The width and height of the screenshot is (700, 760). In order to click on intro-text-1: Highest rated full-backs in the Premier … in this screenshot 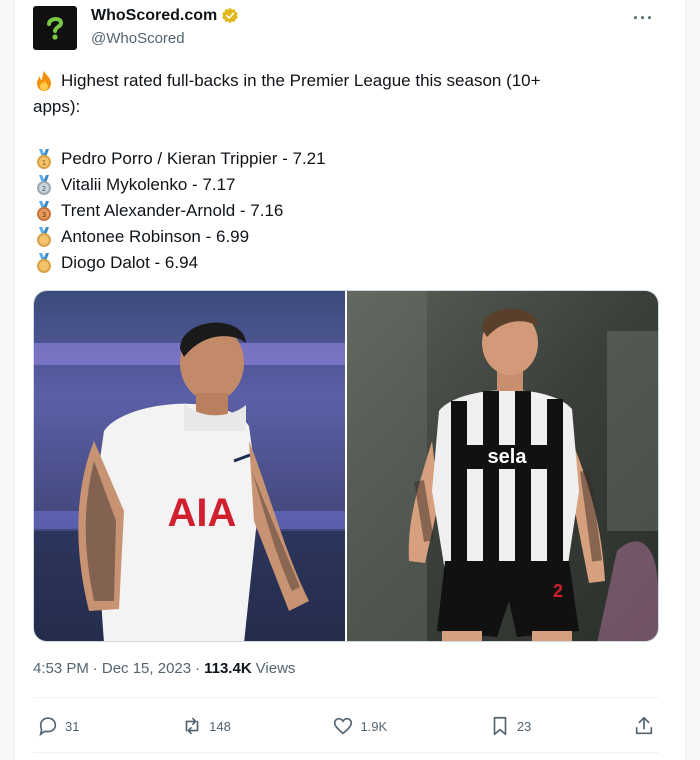, I will do `click(301, 80)`.